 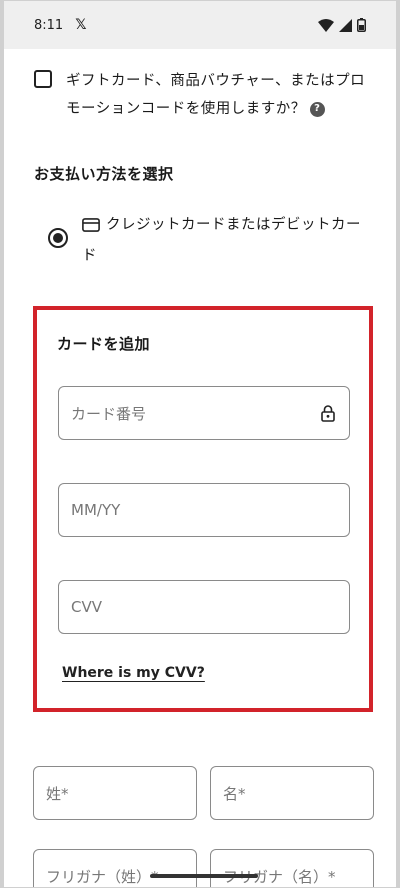 What do you see at coordinates (326, 25) in the screenshot?
I see `wifi-icon` at bounding box center [326, 25].